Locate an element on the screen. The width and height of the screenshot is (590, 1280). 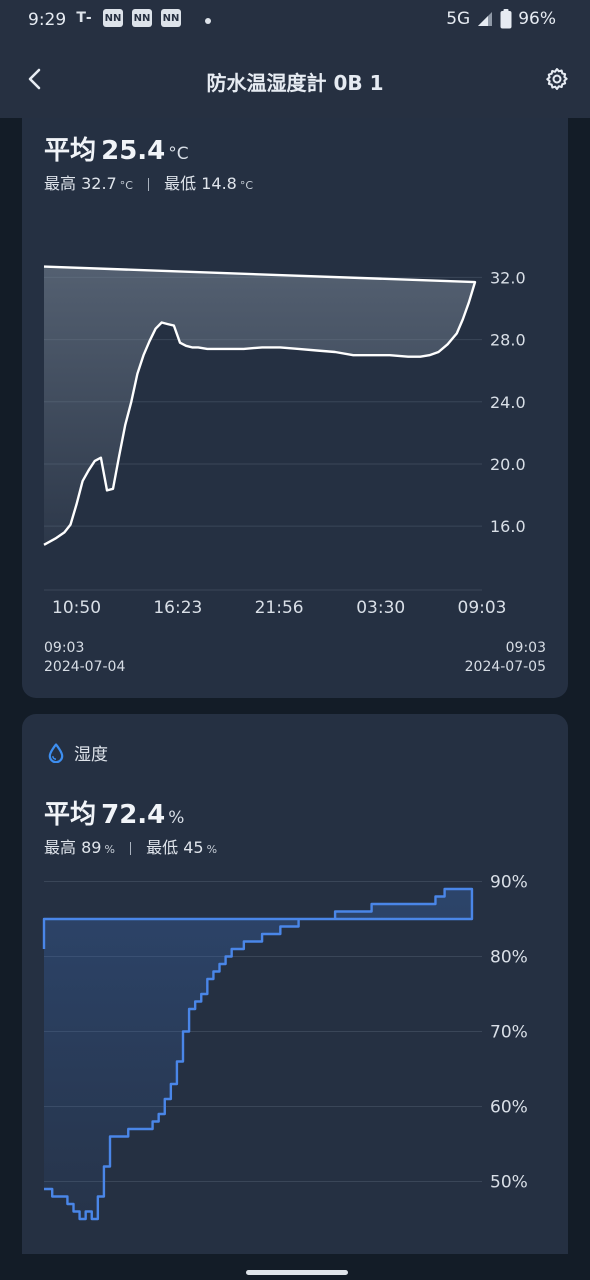
y-tick-label: 32.0 is located at coordinates (508, 277).